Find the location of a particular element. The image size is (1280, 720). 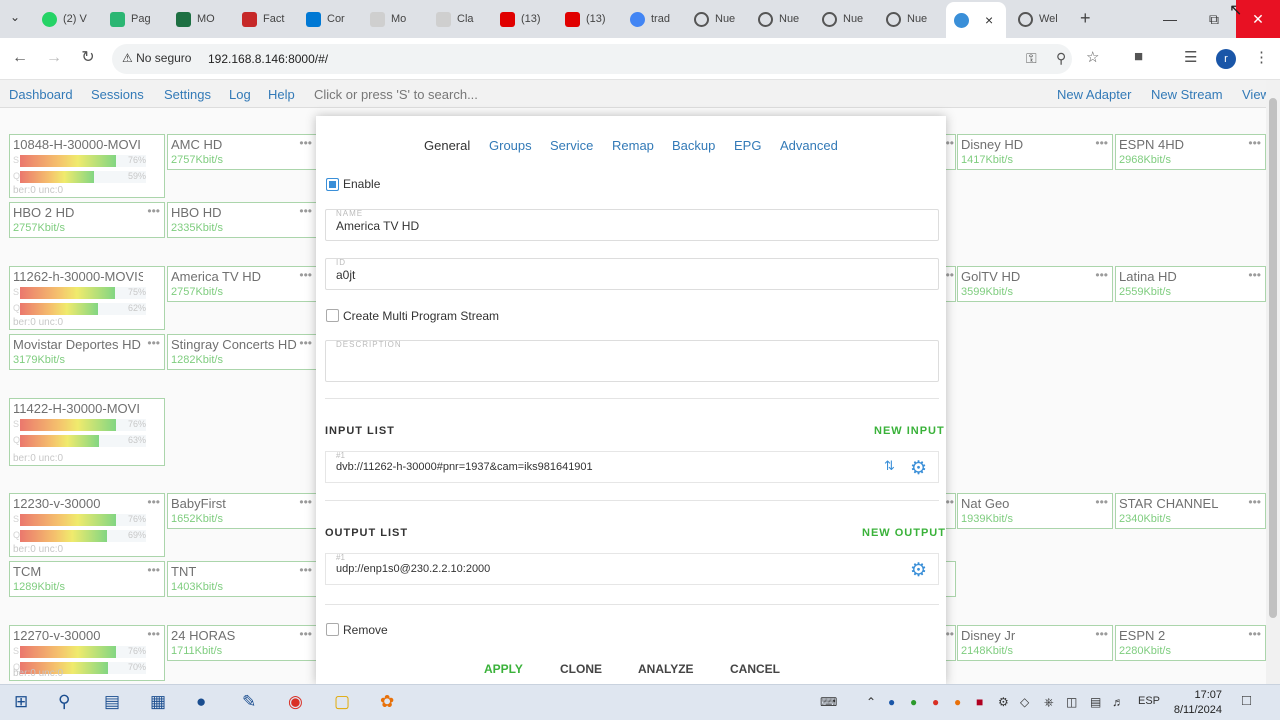

reorder-icon: ⇅ is located at coordinates (889, 466).